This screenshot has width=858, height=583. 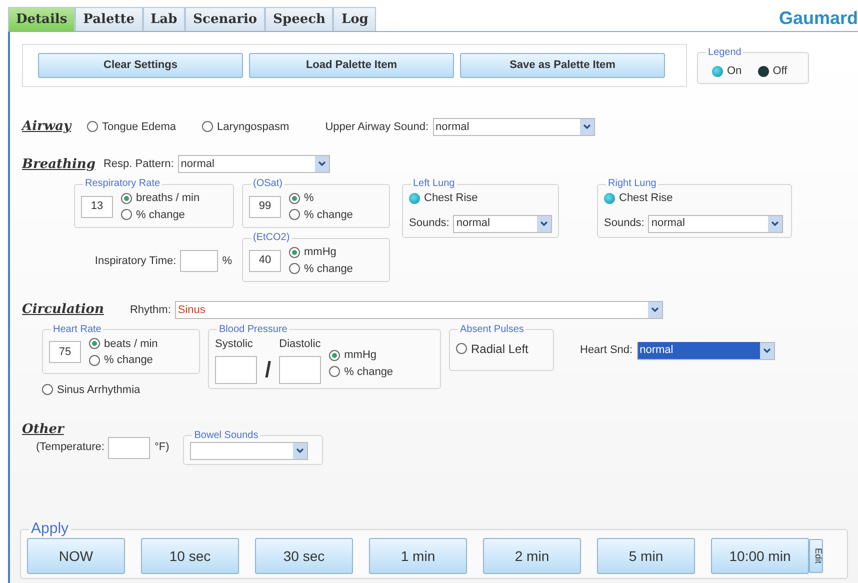 I want to click on group-title: (OSat), so click(x=268, y=184).